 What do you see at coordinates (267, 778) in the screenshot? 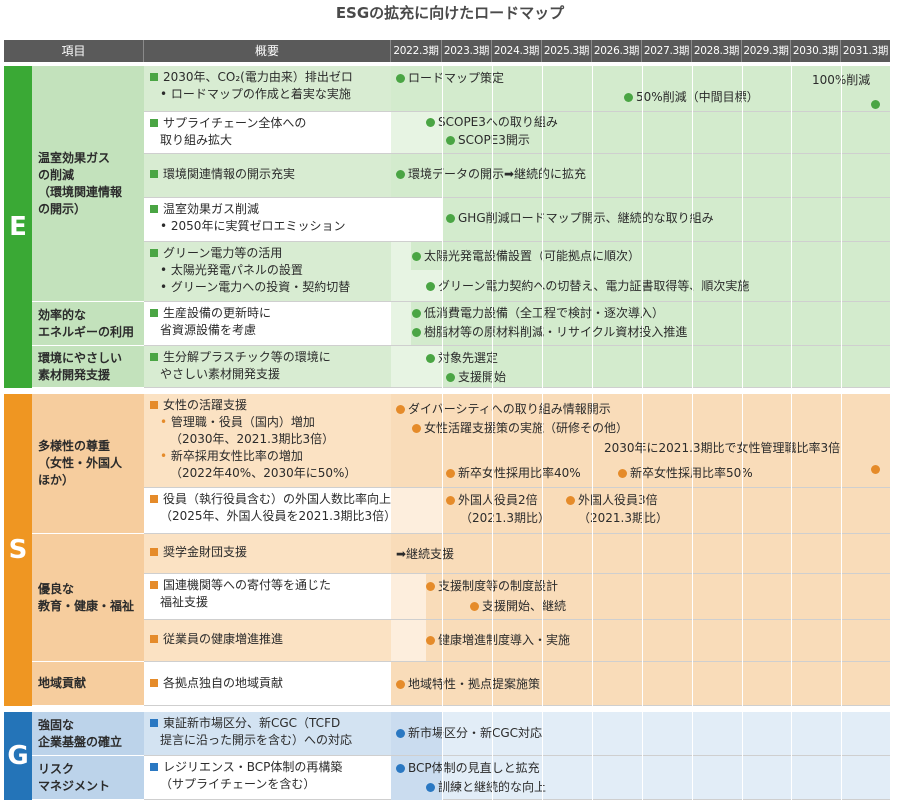
I see `g-desc: レジリエンス・BCP体制の再構築 （サプライチェーンを含む）` at bounding box center [267, 778].